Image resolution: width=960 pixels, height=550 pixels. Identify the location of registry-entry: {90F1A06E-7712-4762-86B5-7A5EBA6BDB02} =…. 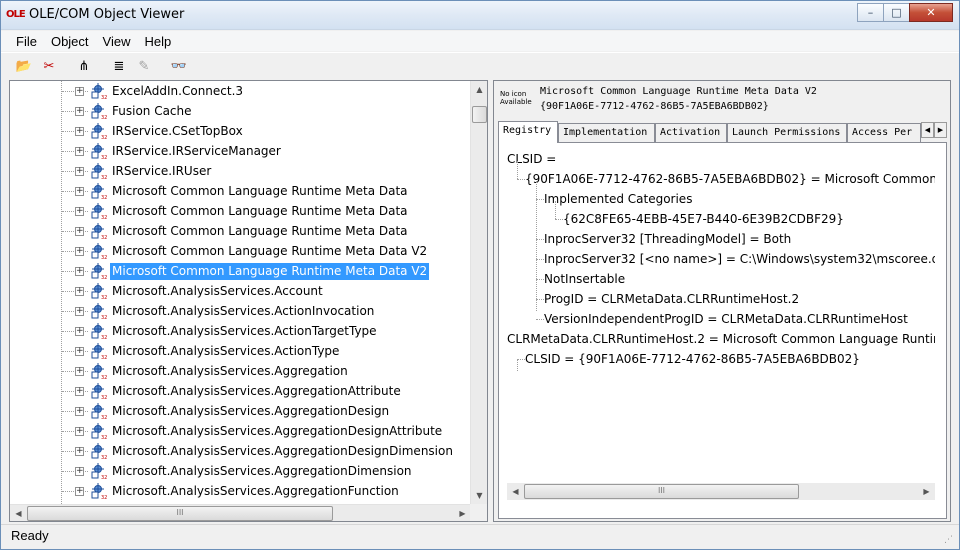
(730, 179).